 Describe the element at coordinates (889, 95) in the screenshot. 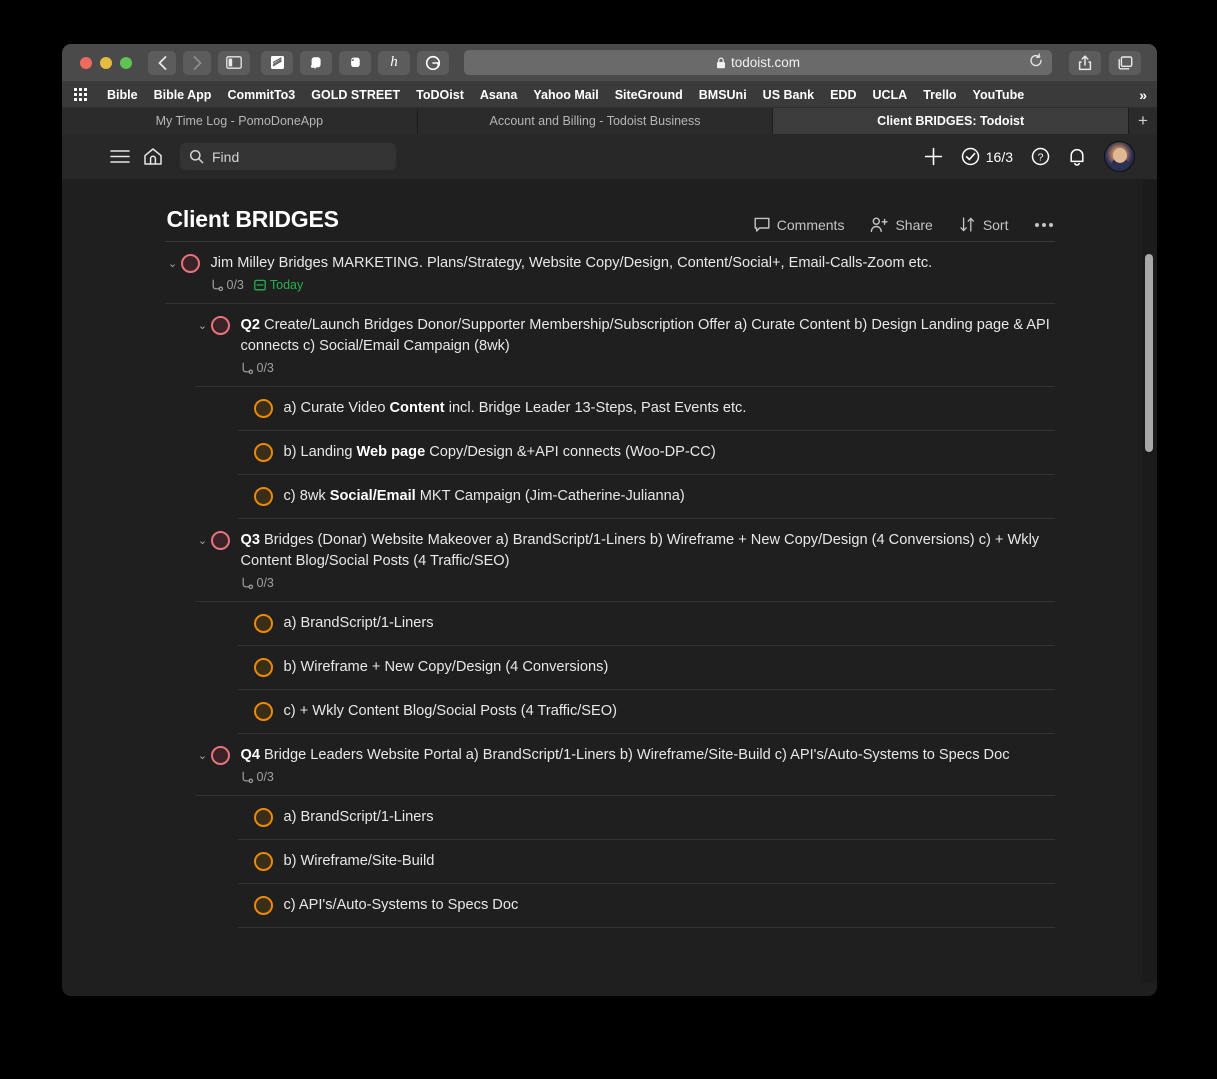

I see `bookmark-ucla: UCLA` at that location.